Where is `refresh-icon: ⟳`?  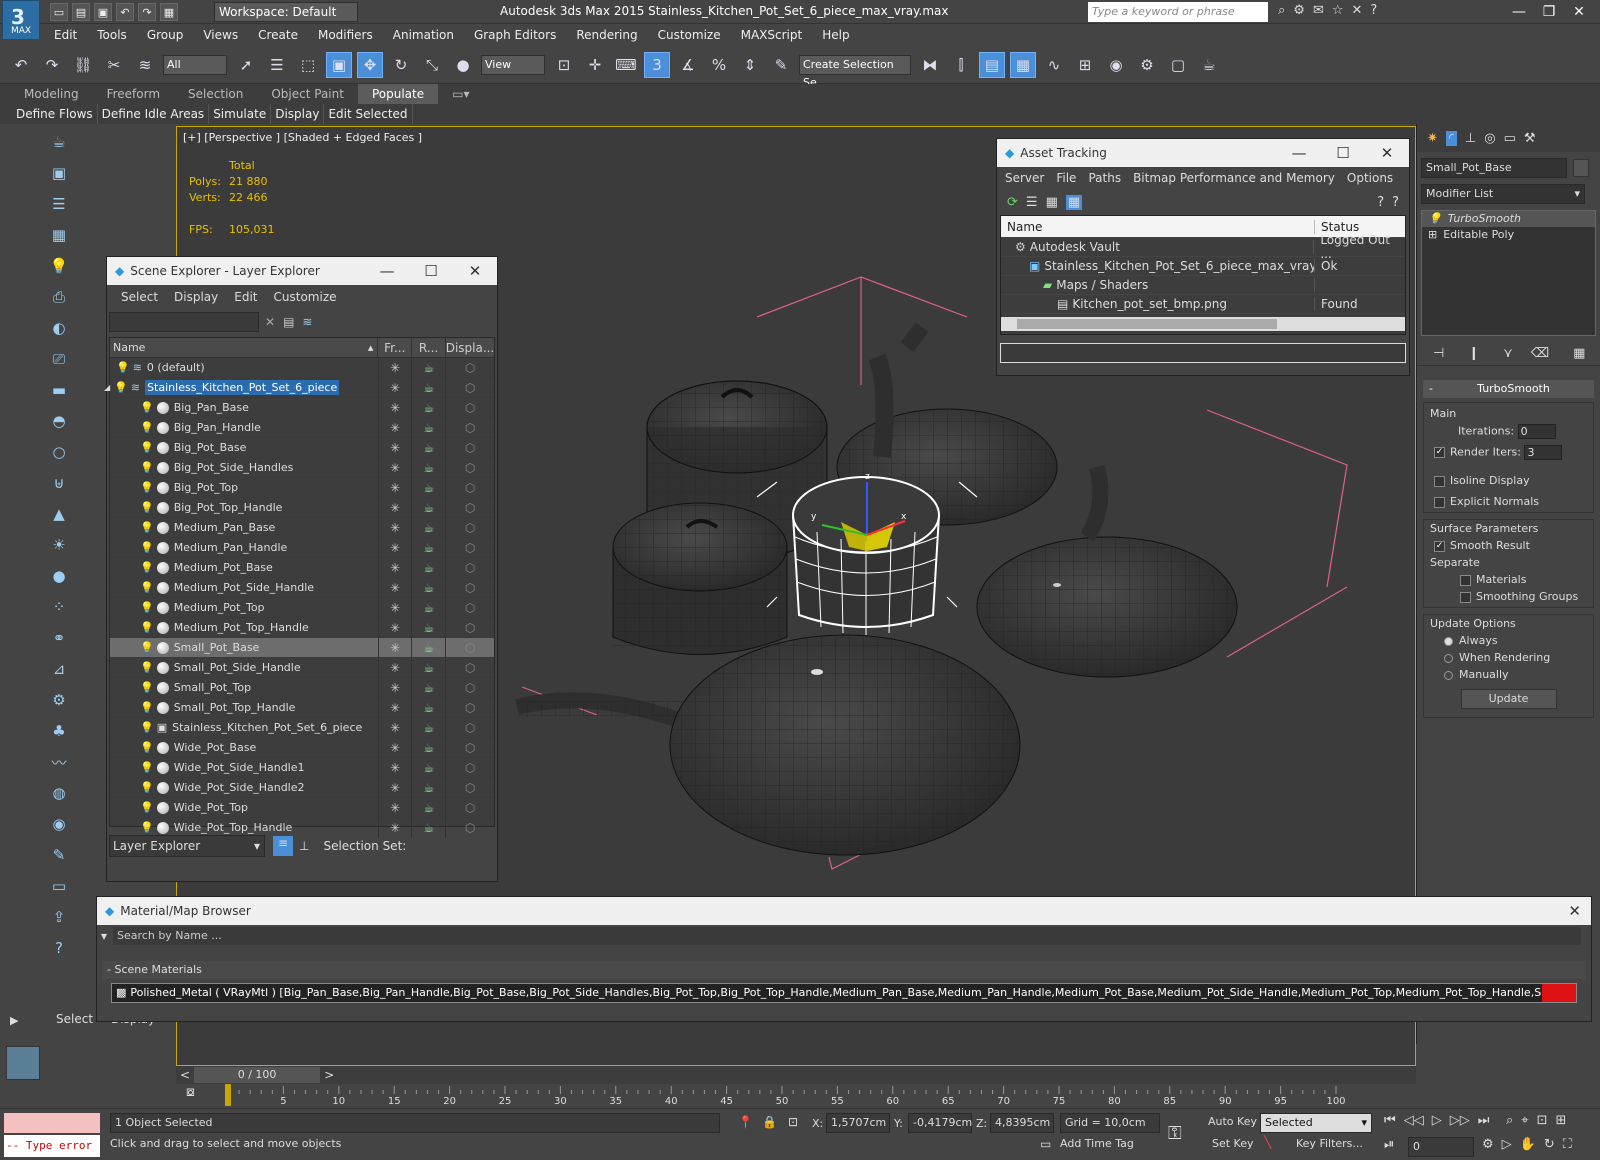 refresh-icon: ⟳ is located at coordinates (1012, 202).